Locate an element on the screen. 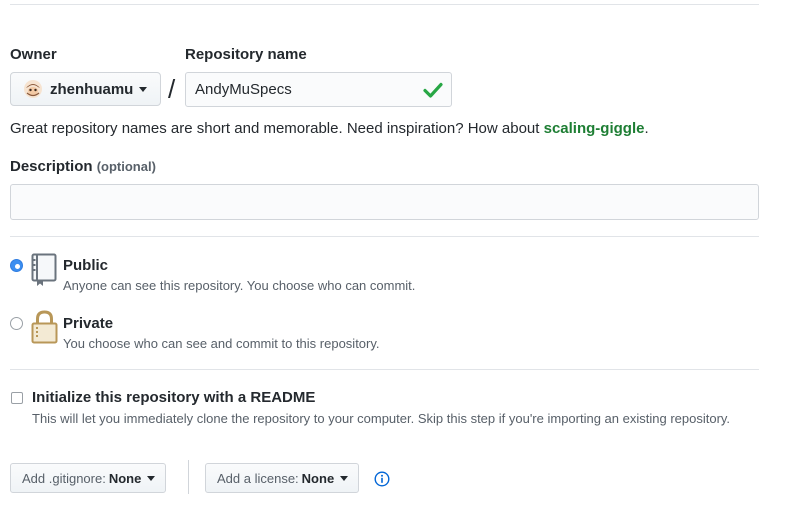 The image size is (800, 510). public-radio is located at coordinates (16, 265).